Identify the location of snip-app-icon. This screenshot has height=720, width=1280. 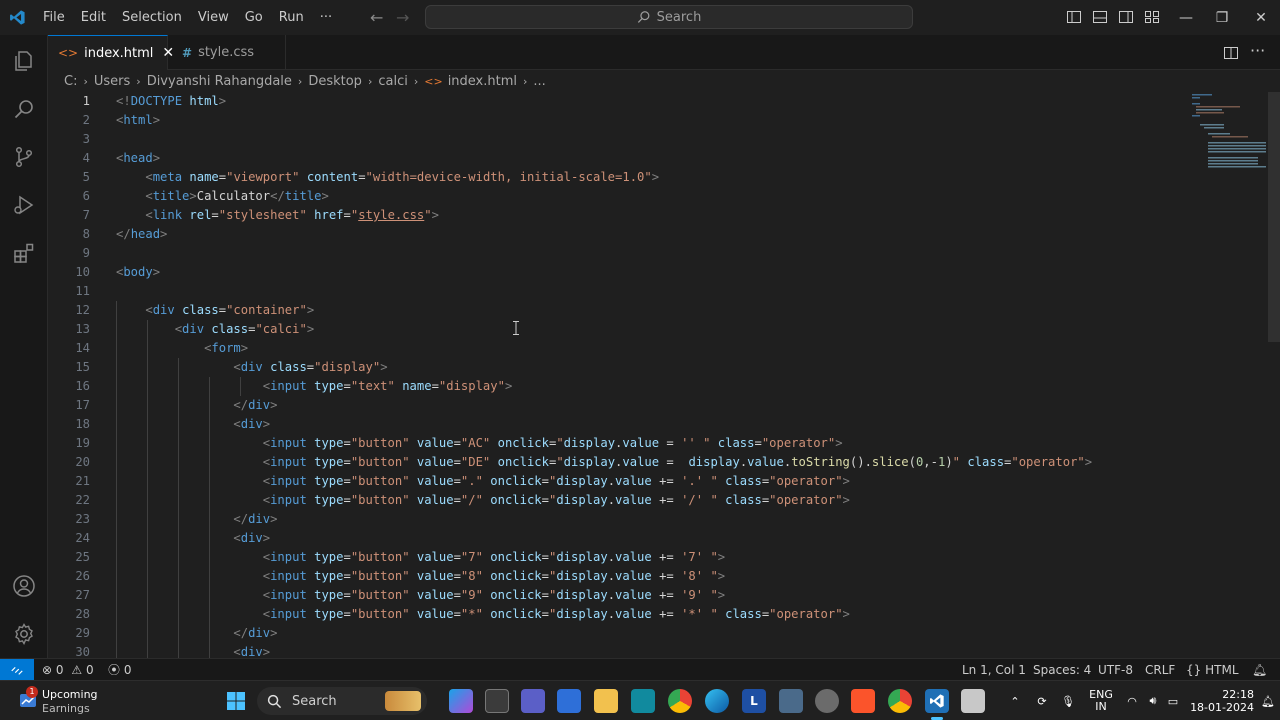
(973, 701).